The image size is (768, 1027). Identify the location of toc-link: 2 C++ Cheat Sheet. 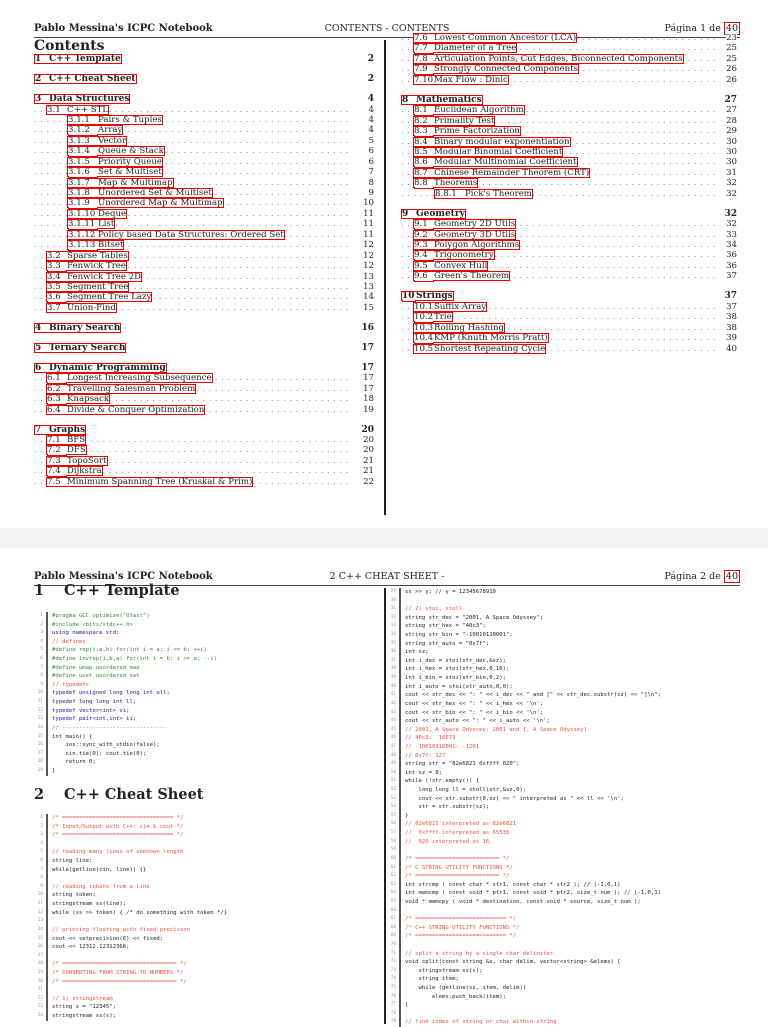
(85, 79).